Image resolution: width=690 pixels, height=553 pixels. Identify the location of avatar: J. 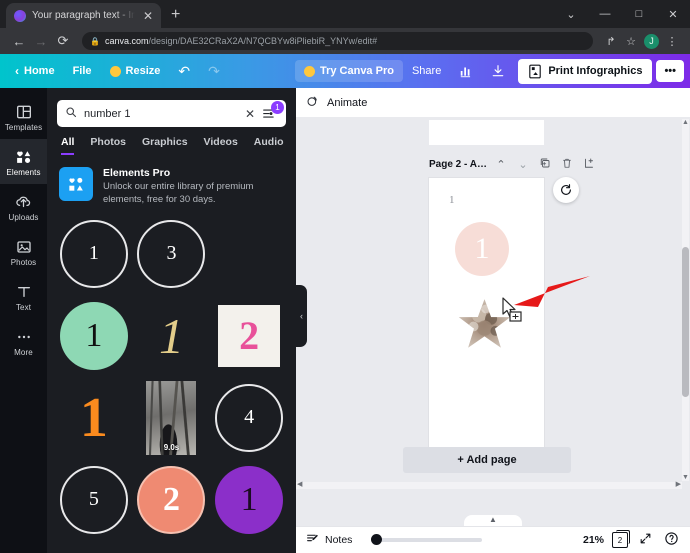
(651, 41).